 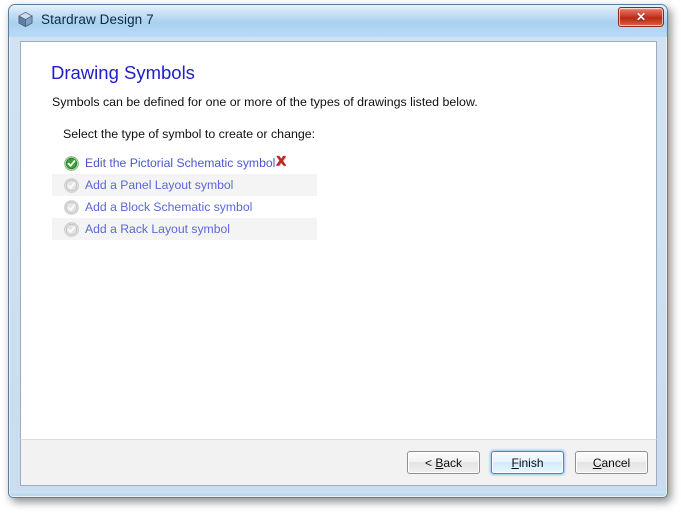 What do you see at coordinates (159, 185) in the screenshot?
I see `list-item-label: Add a Panel Layout symbol` at bounding box center [159, 185].